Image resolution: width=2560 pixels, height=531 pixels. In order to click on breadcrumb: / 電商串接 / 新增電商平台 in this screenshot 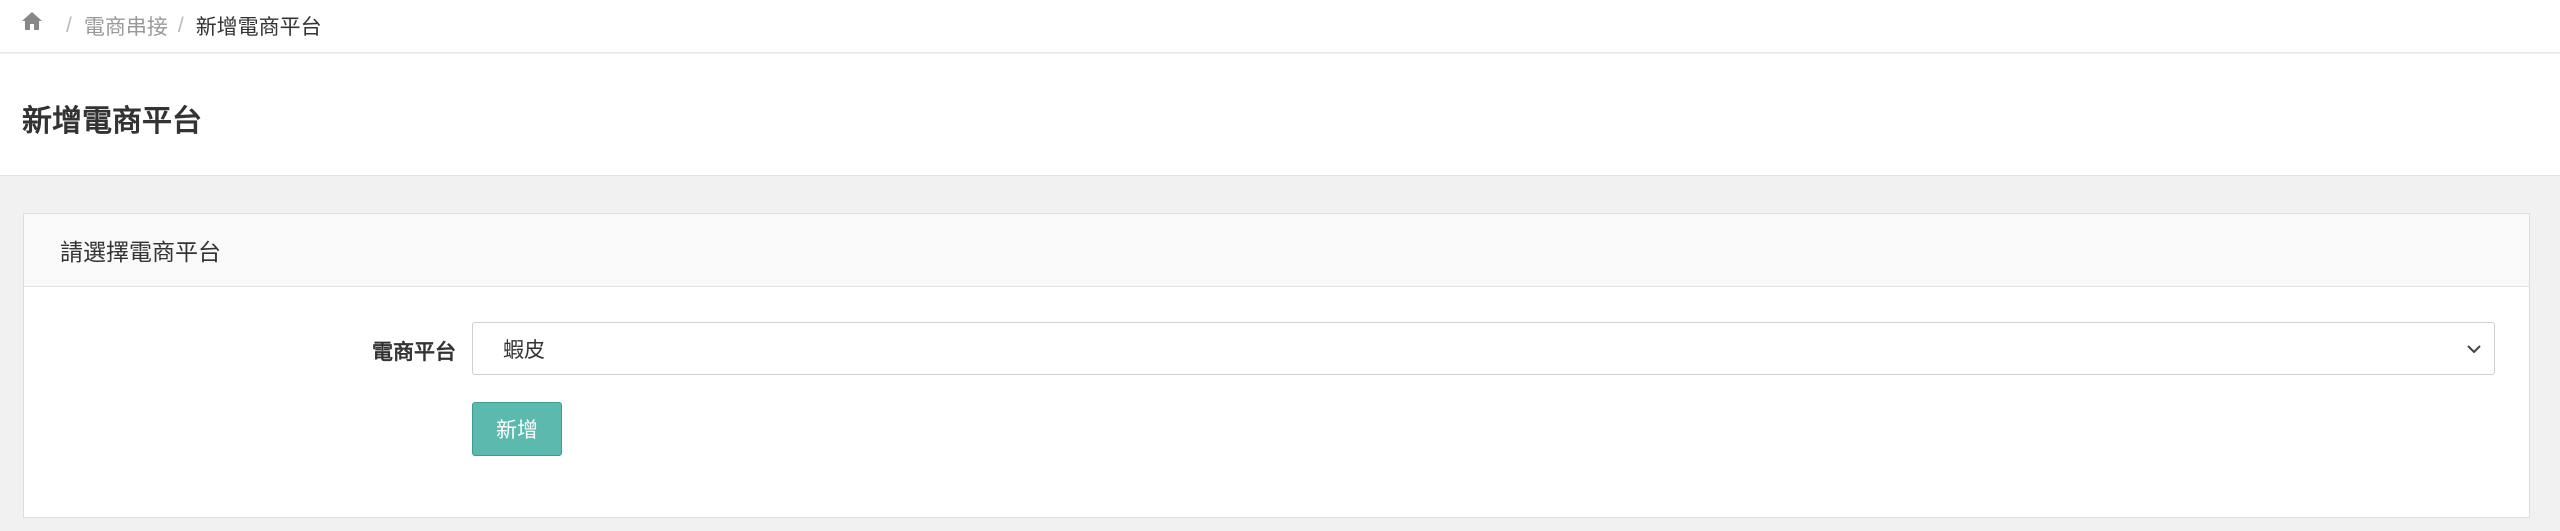, I will do `click(1280, 26)`.